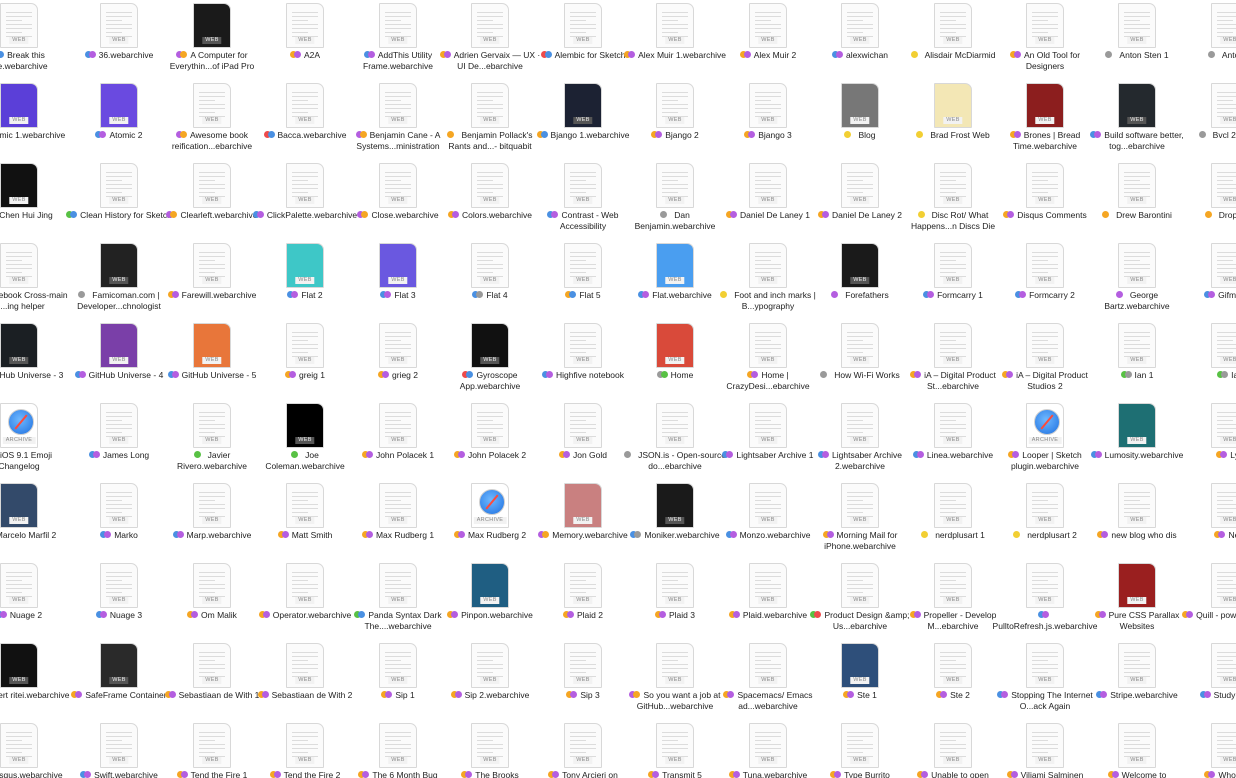 The image size is (1236, 778). What do you see at coordinates (398, 600) in the screenshot?
I see `file-item: WEB Panda Syntax Dark The....webarchive` at bounding box center [398, 600].